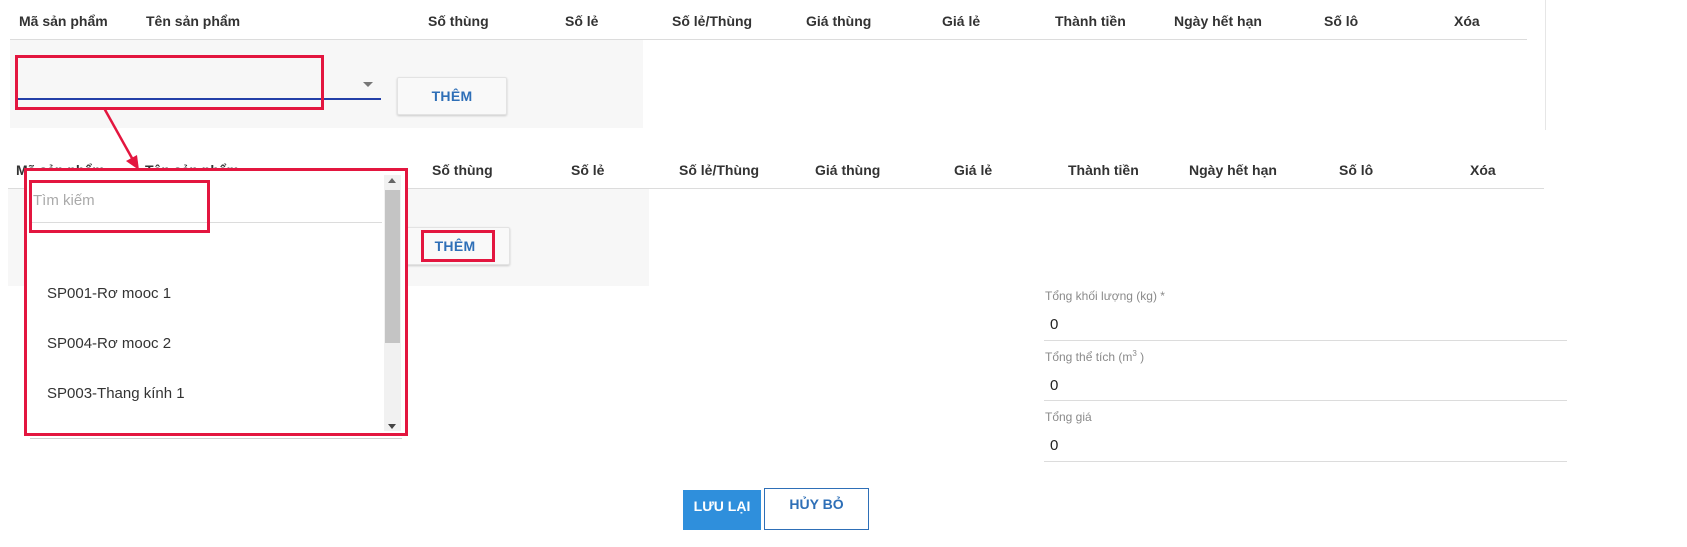 This screenshot has width=1687, height=547. What do you see at coordinates (1467, 21) in the screenshot?
I see `header-xoa: Xóa` at bounding box center [1467, 21].